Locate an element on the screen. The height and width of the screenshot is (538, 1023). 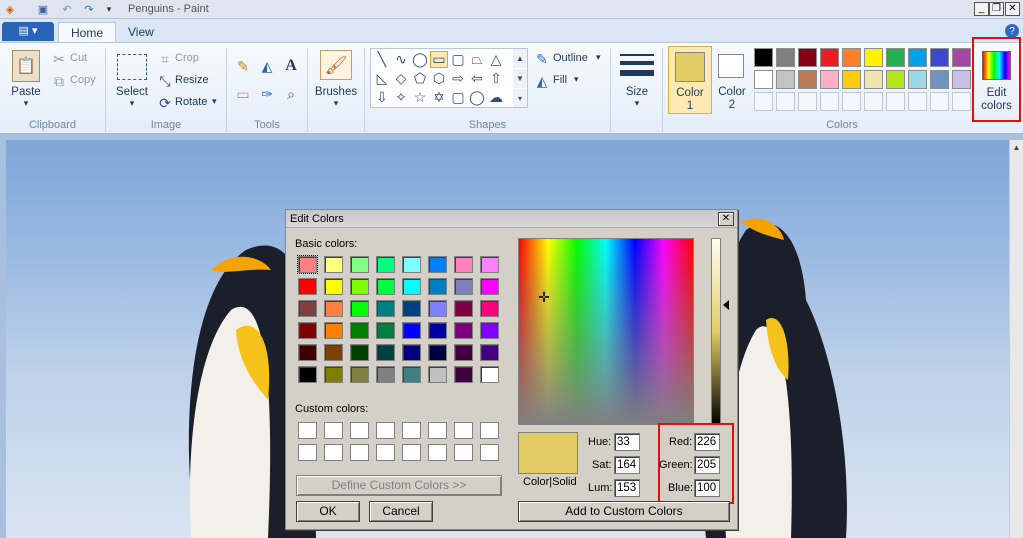
size-dropdown-icon: ▾ is located at coordinates (637, 103).